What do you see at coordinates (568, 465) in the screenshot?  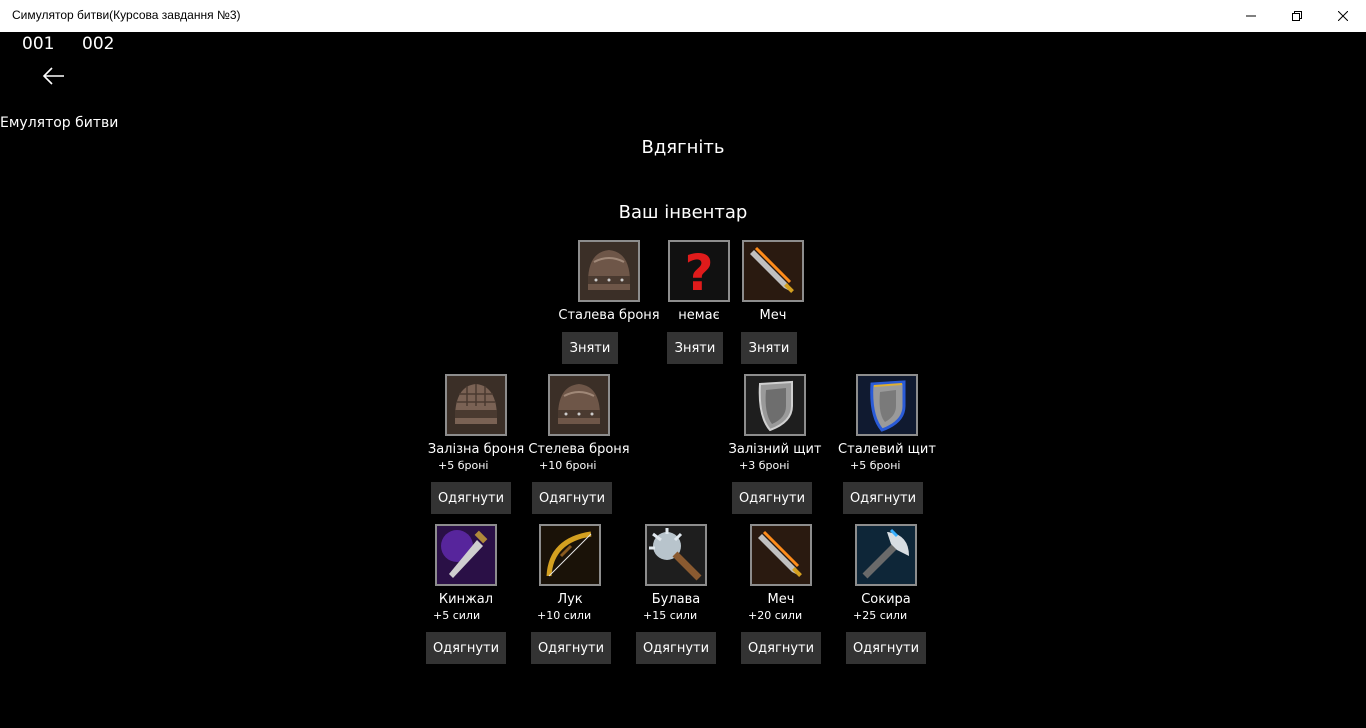 I see `armor-item-stat: +10 броні` at bounding box center [568, 465].